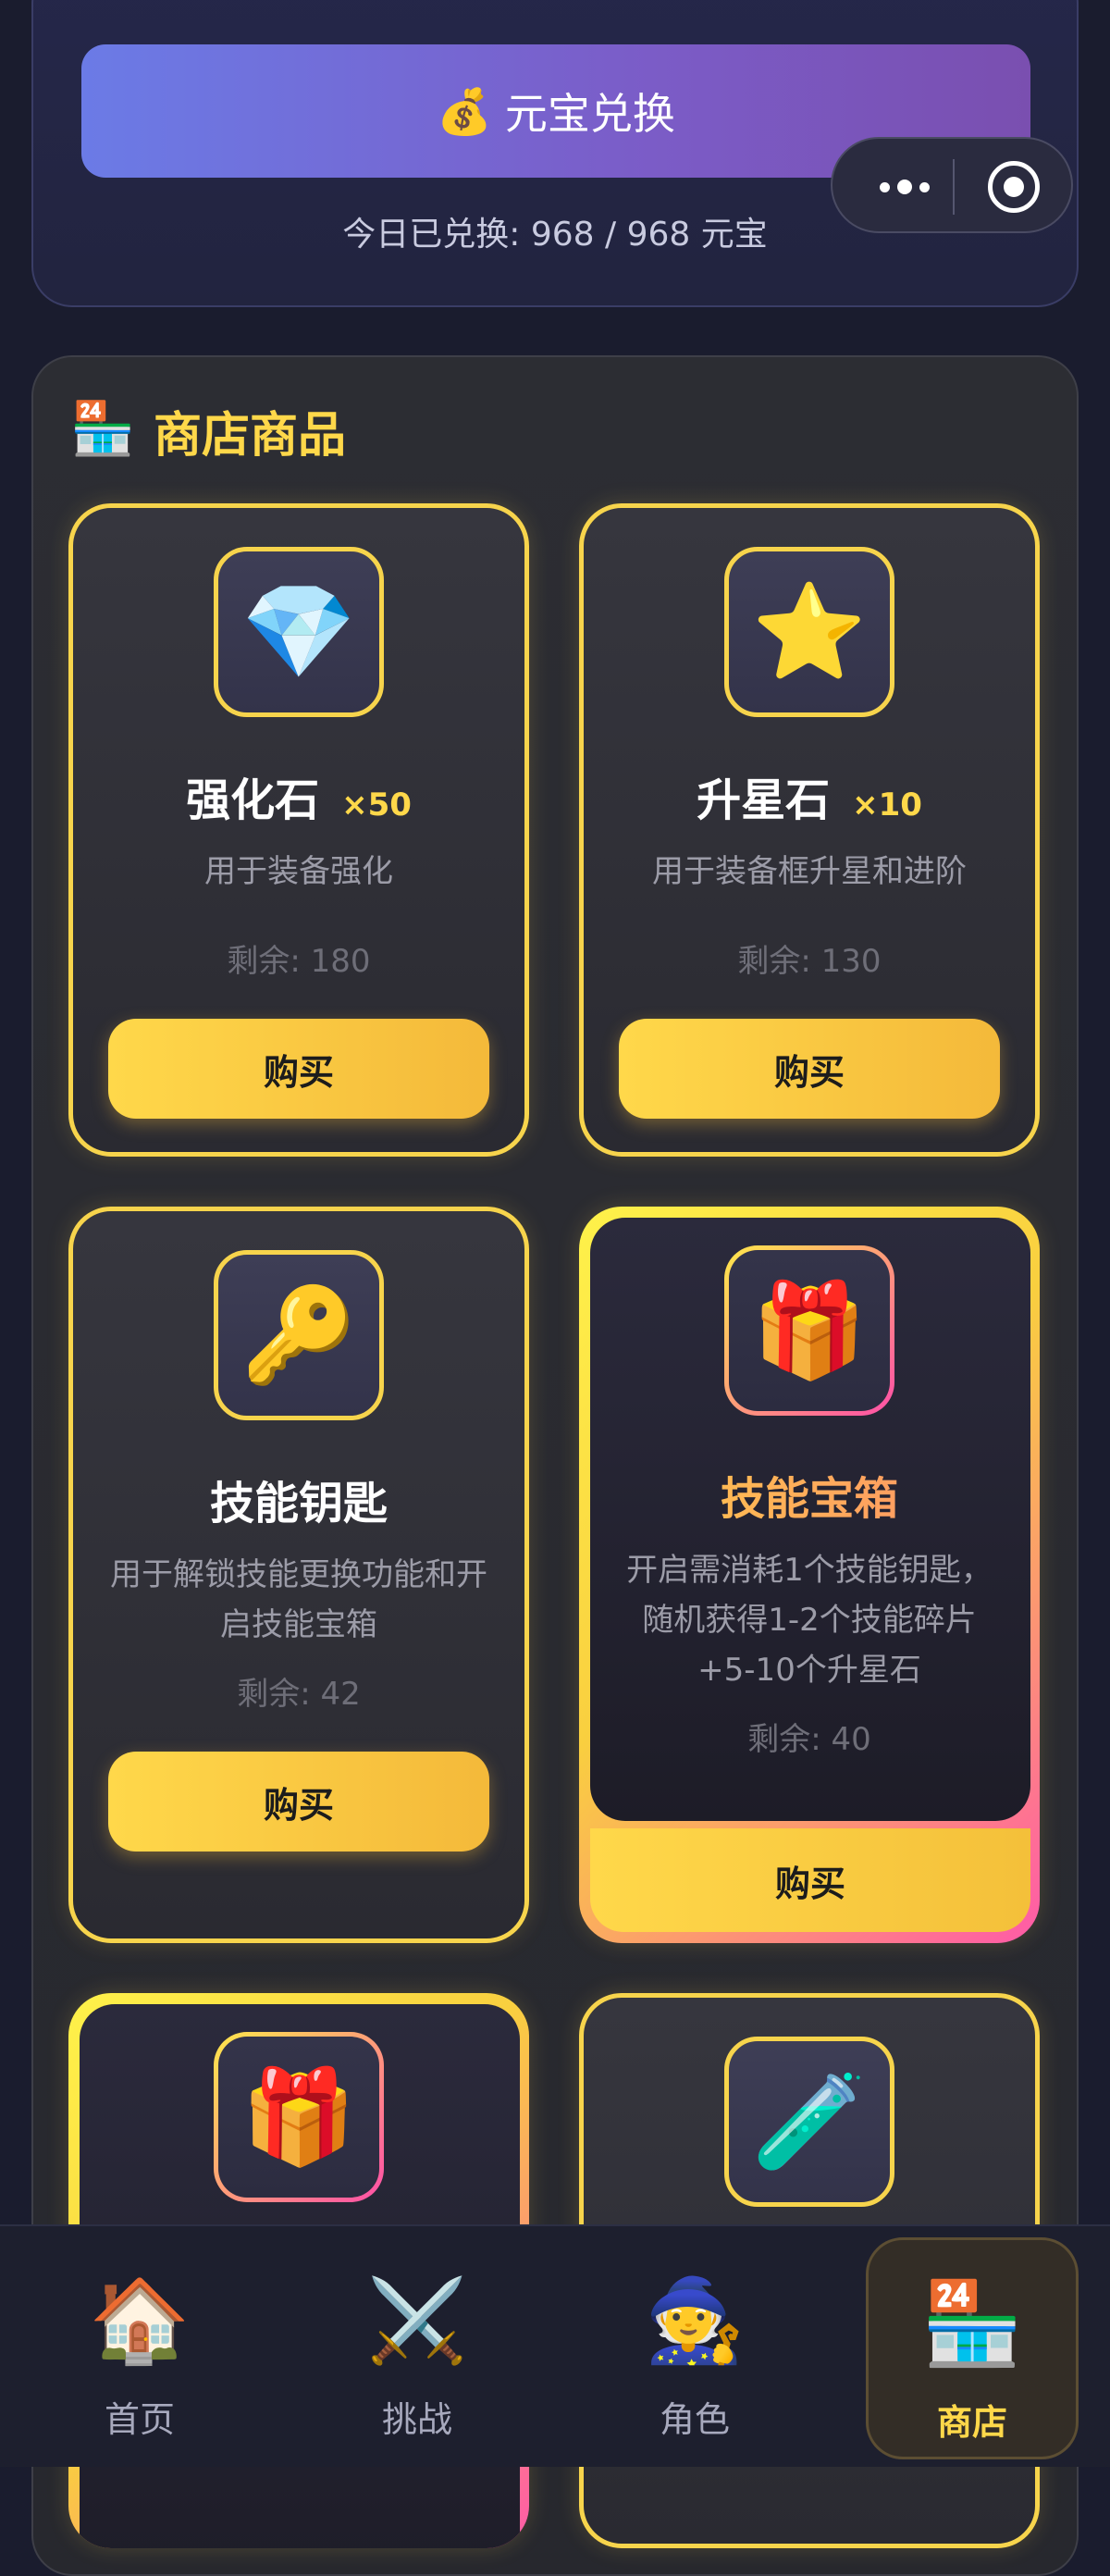 Image resolution: width=1110 pixels, height=2576 pixels. I want to click on item-name: 技能钥匙, so click(298, 1504).